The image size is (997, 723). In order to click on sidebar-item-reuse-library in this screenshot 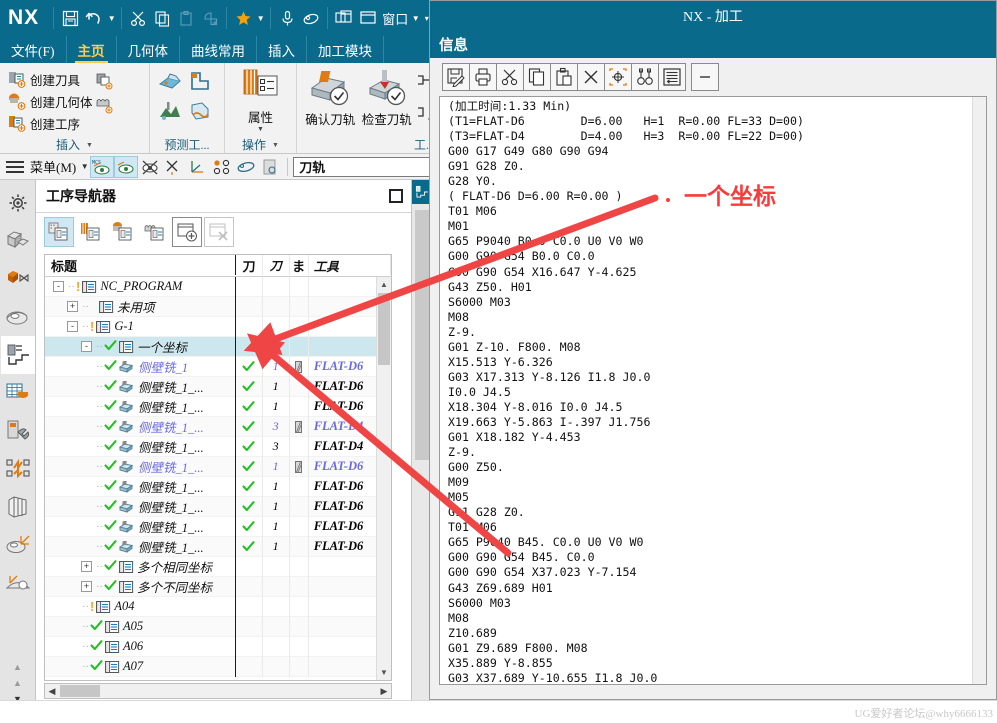, I will do `click(18, 393)`.